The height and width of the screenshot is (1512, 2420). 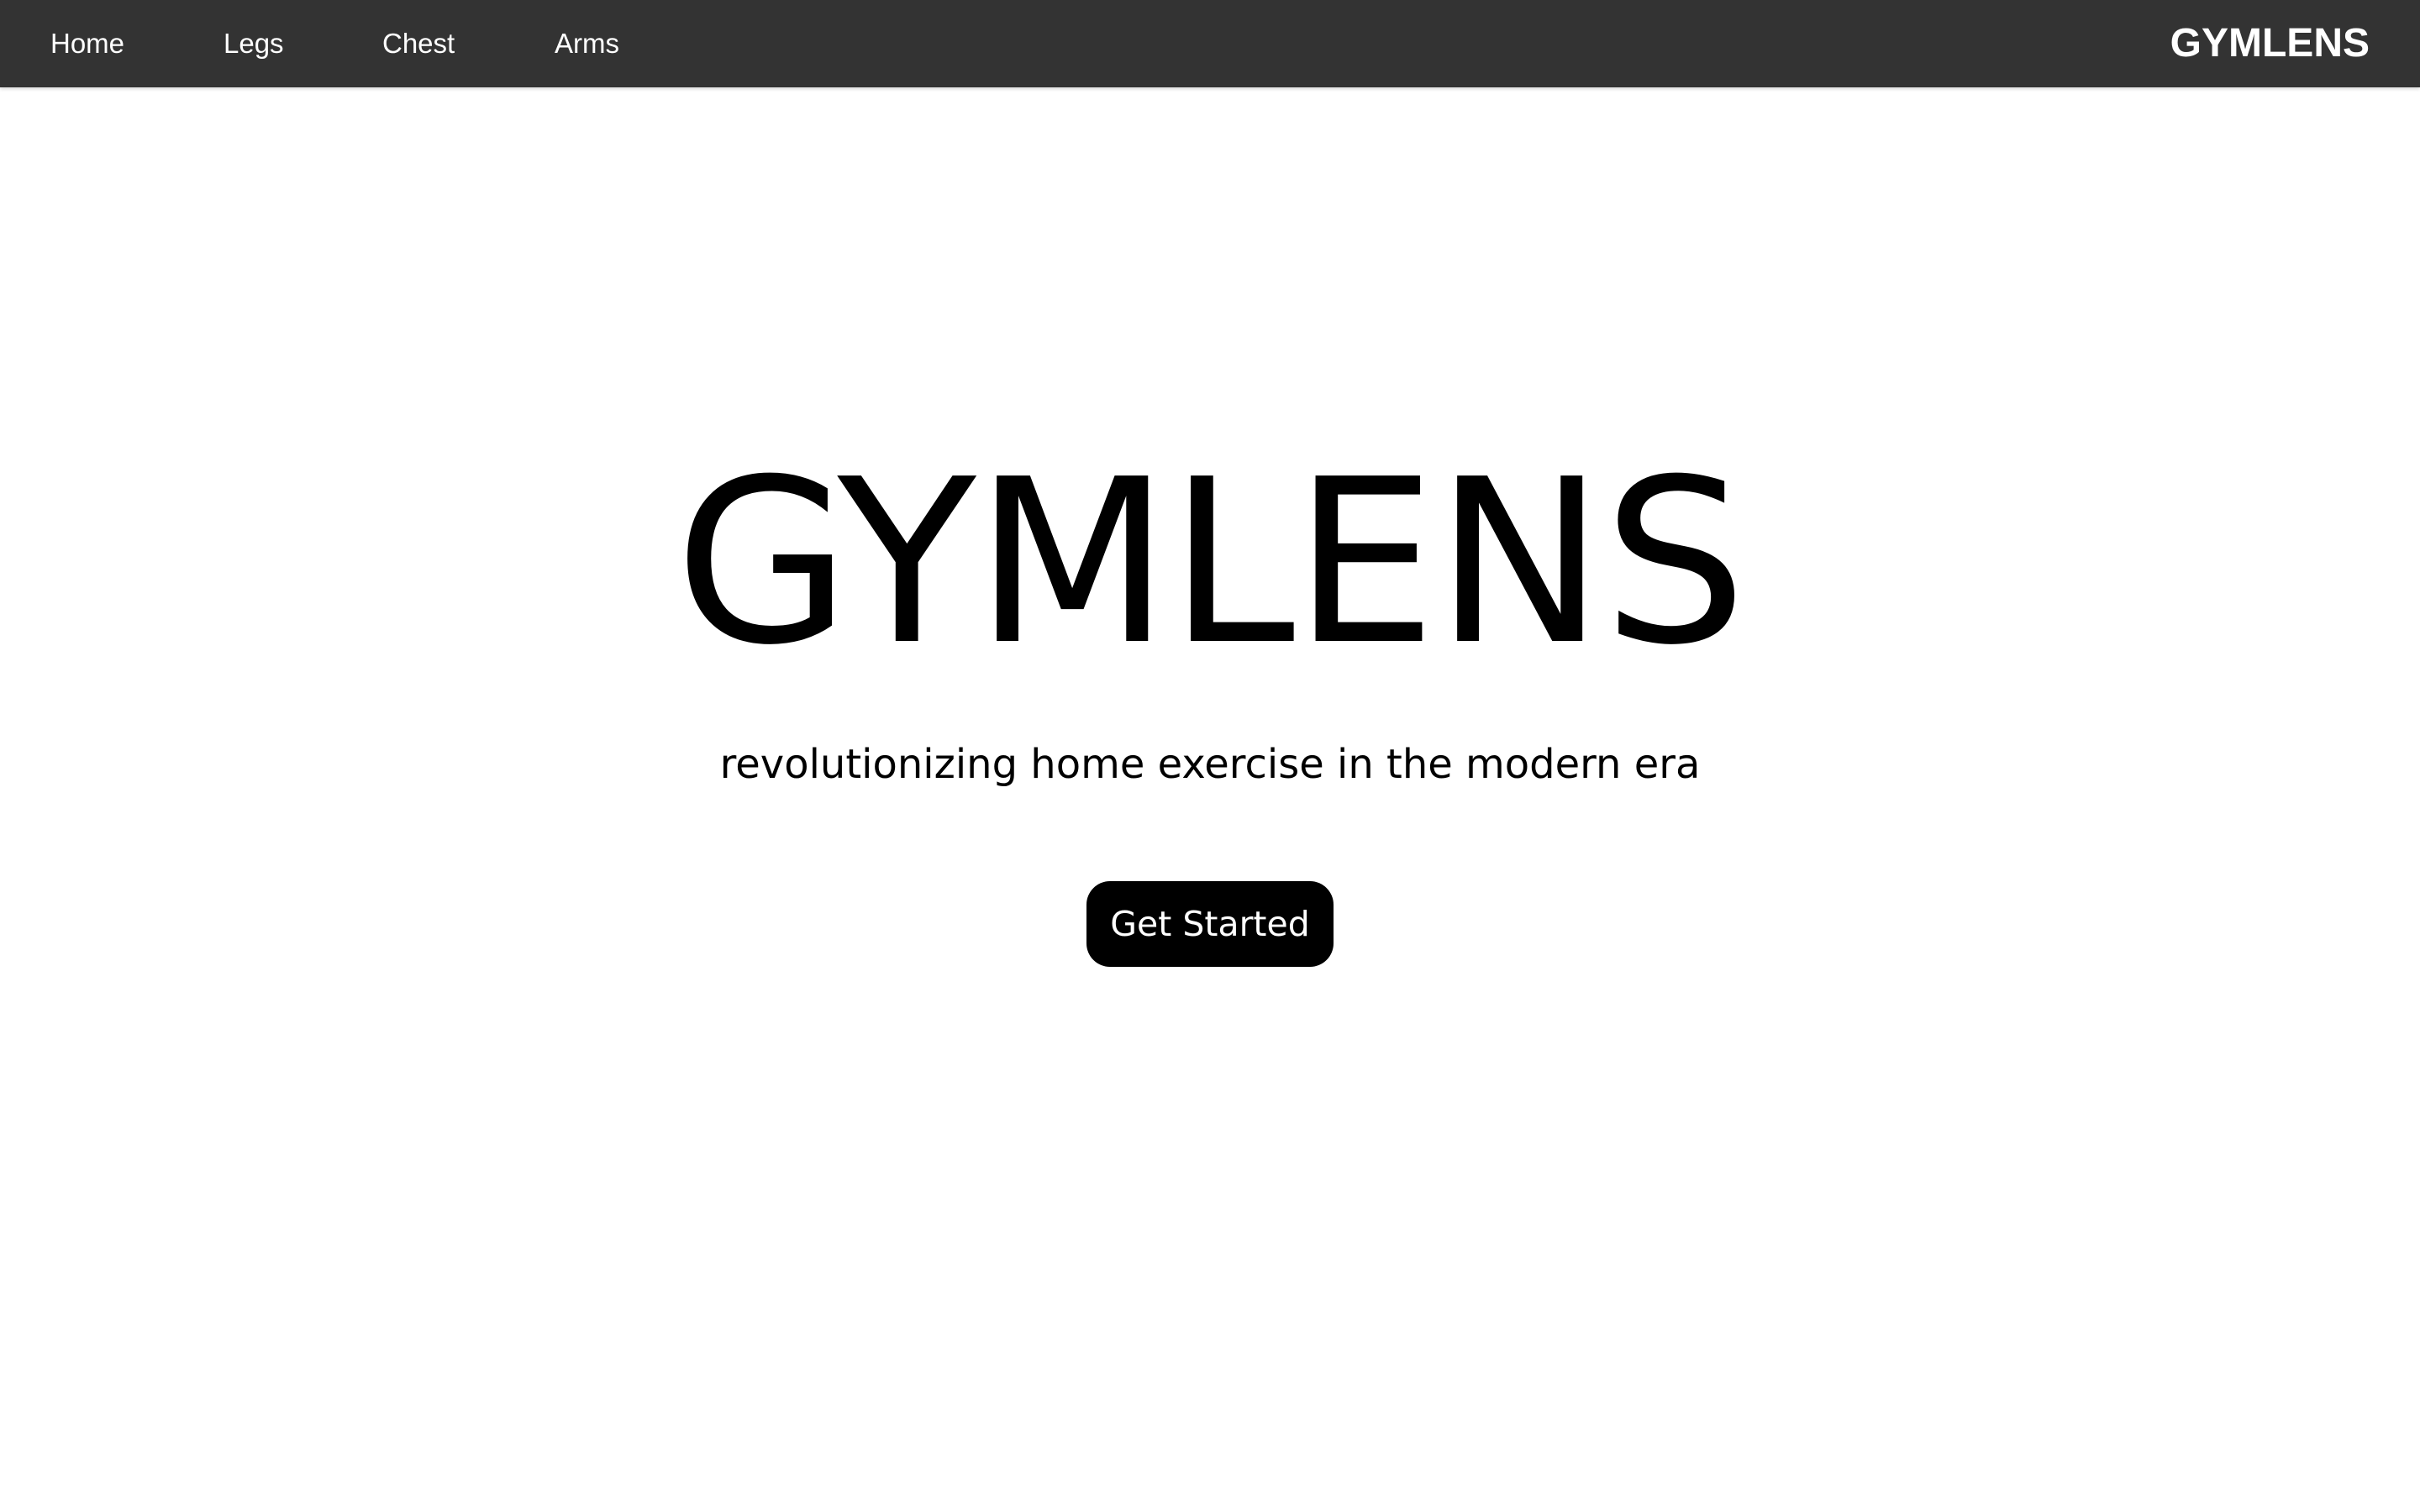 What do you see at coordinates (2270, 43) in the screenshot?
I see `brand-logo: GYMLENS` at bounding box center [2270, 43].